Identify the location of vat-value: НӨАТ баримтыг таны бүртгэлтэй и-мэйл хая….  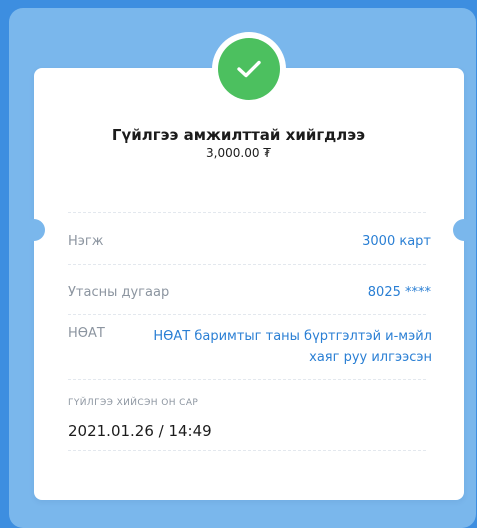
(292, 347).